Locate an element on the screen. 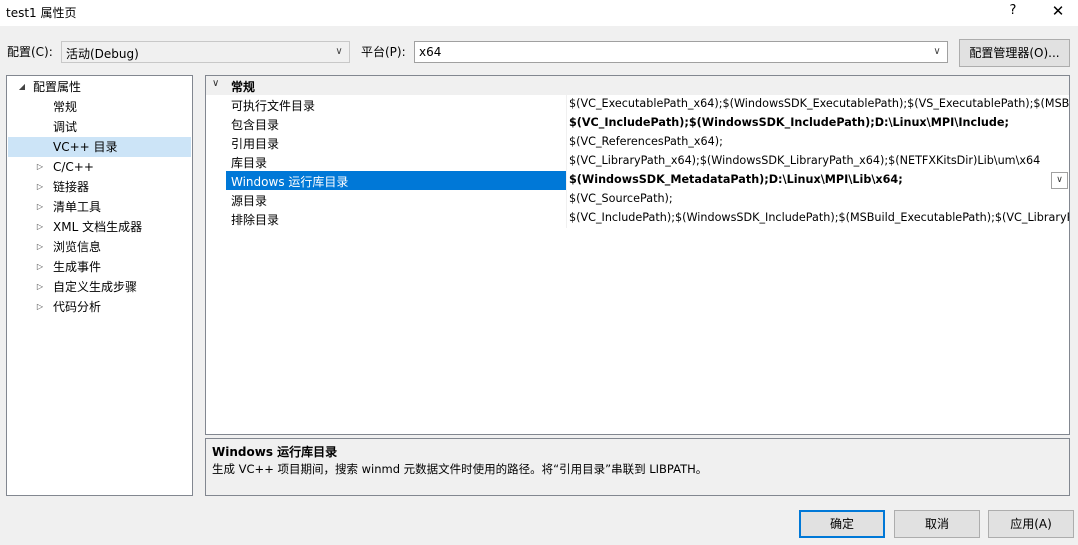  ok-button: 确定 is located at coordinates (842, 524).